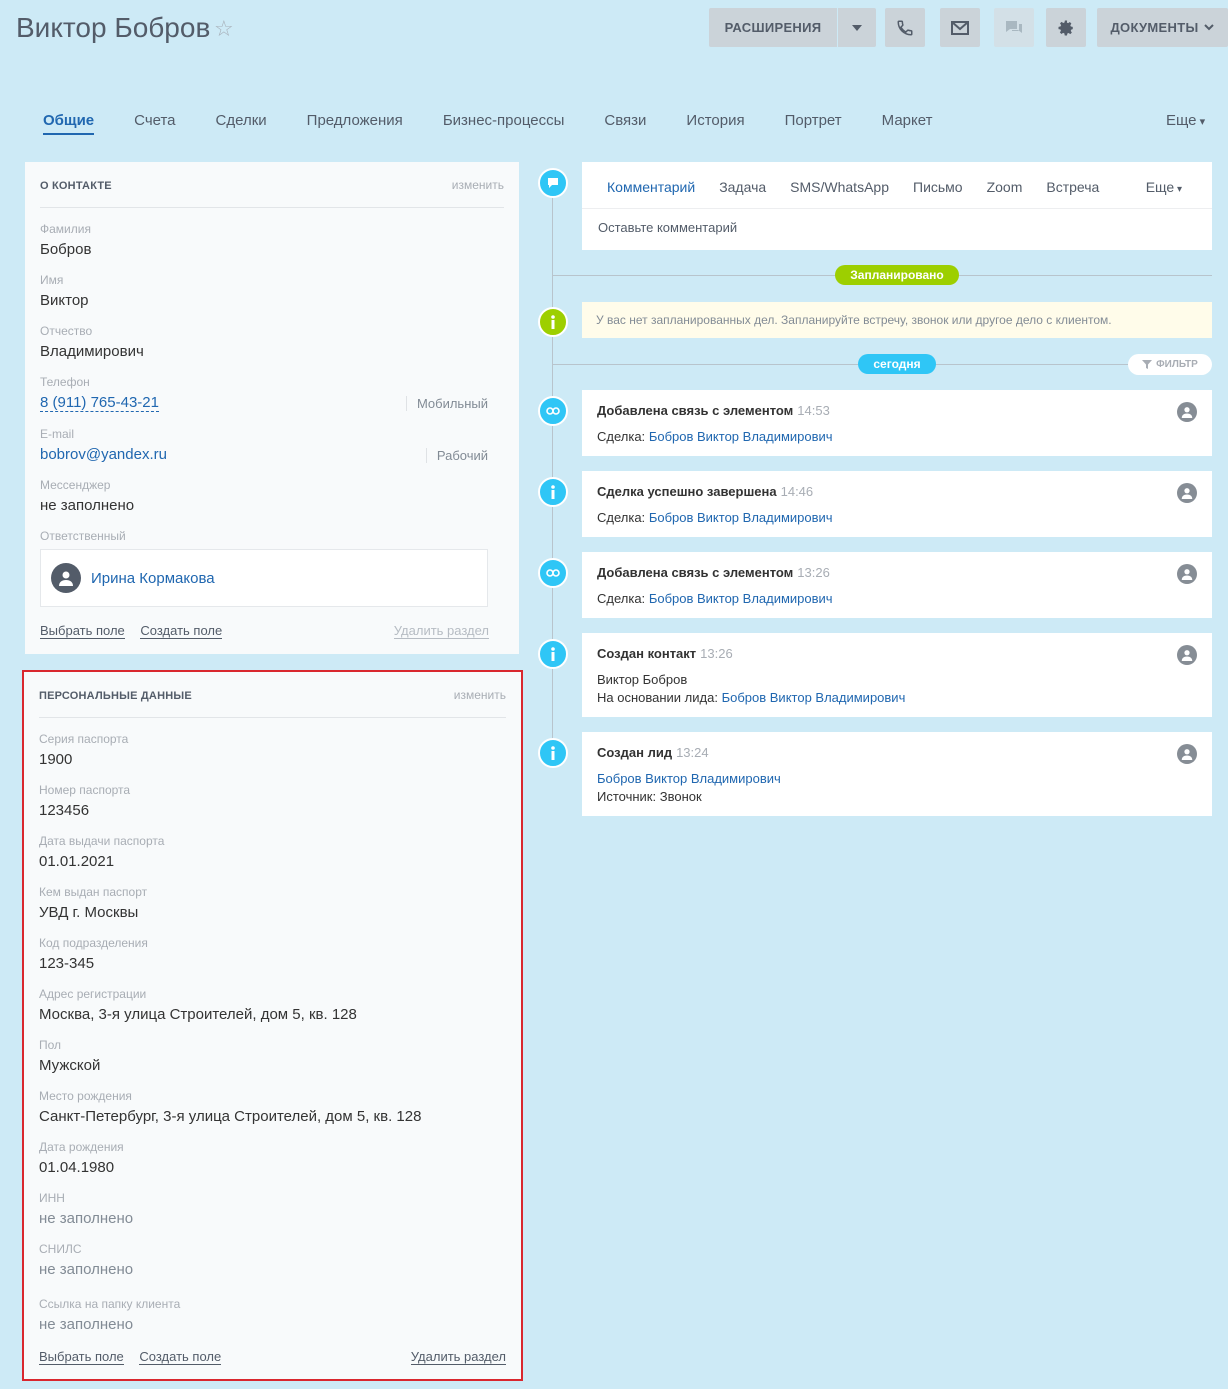 The width and height of the screenshot is (1228, 1389). What do you see at coordinates (77, 861) in the screenshot?
I see `field-value: 01.01.2021` at bounding box center [77, 861].